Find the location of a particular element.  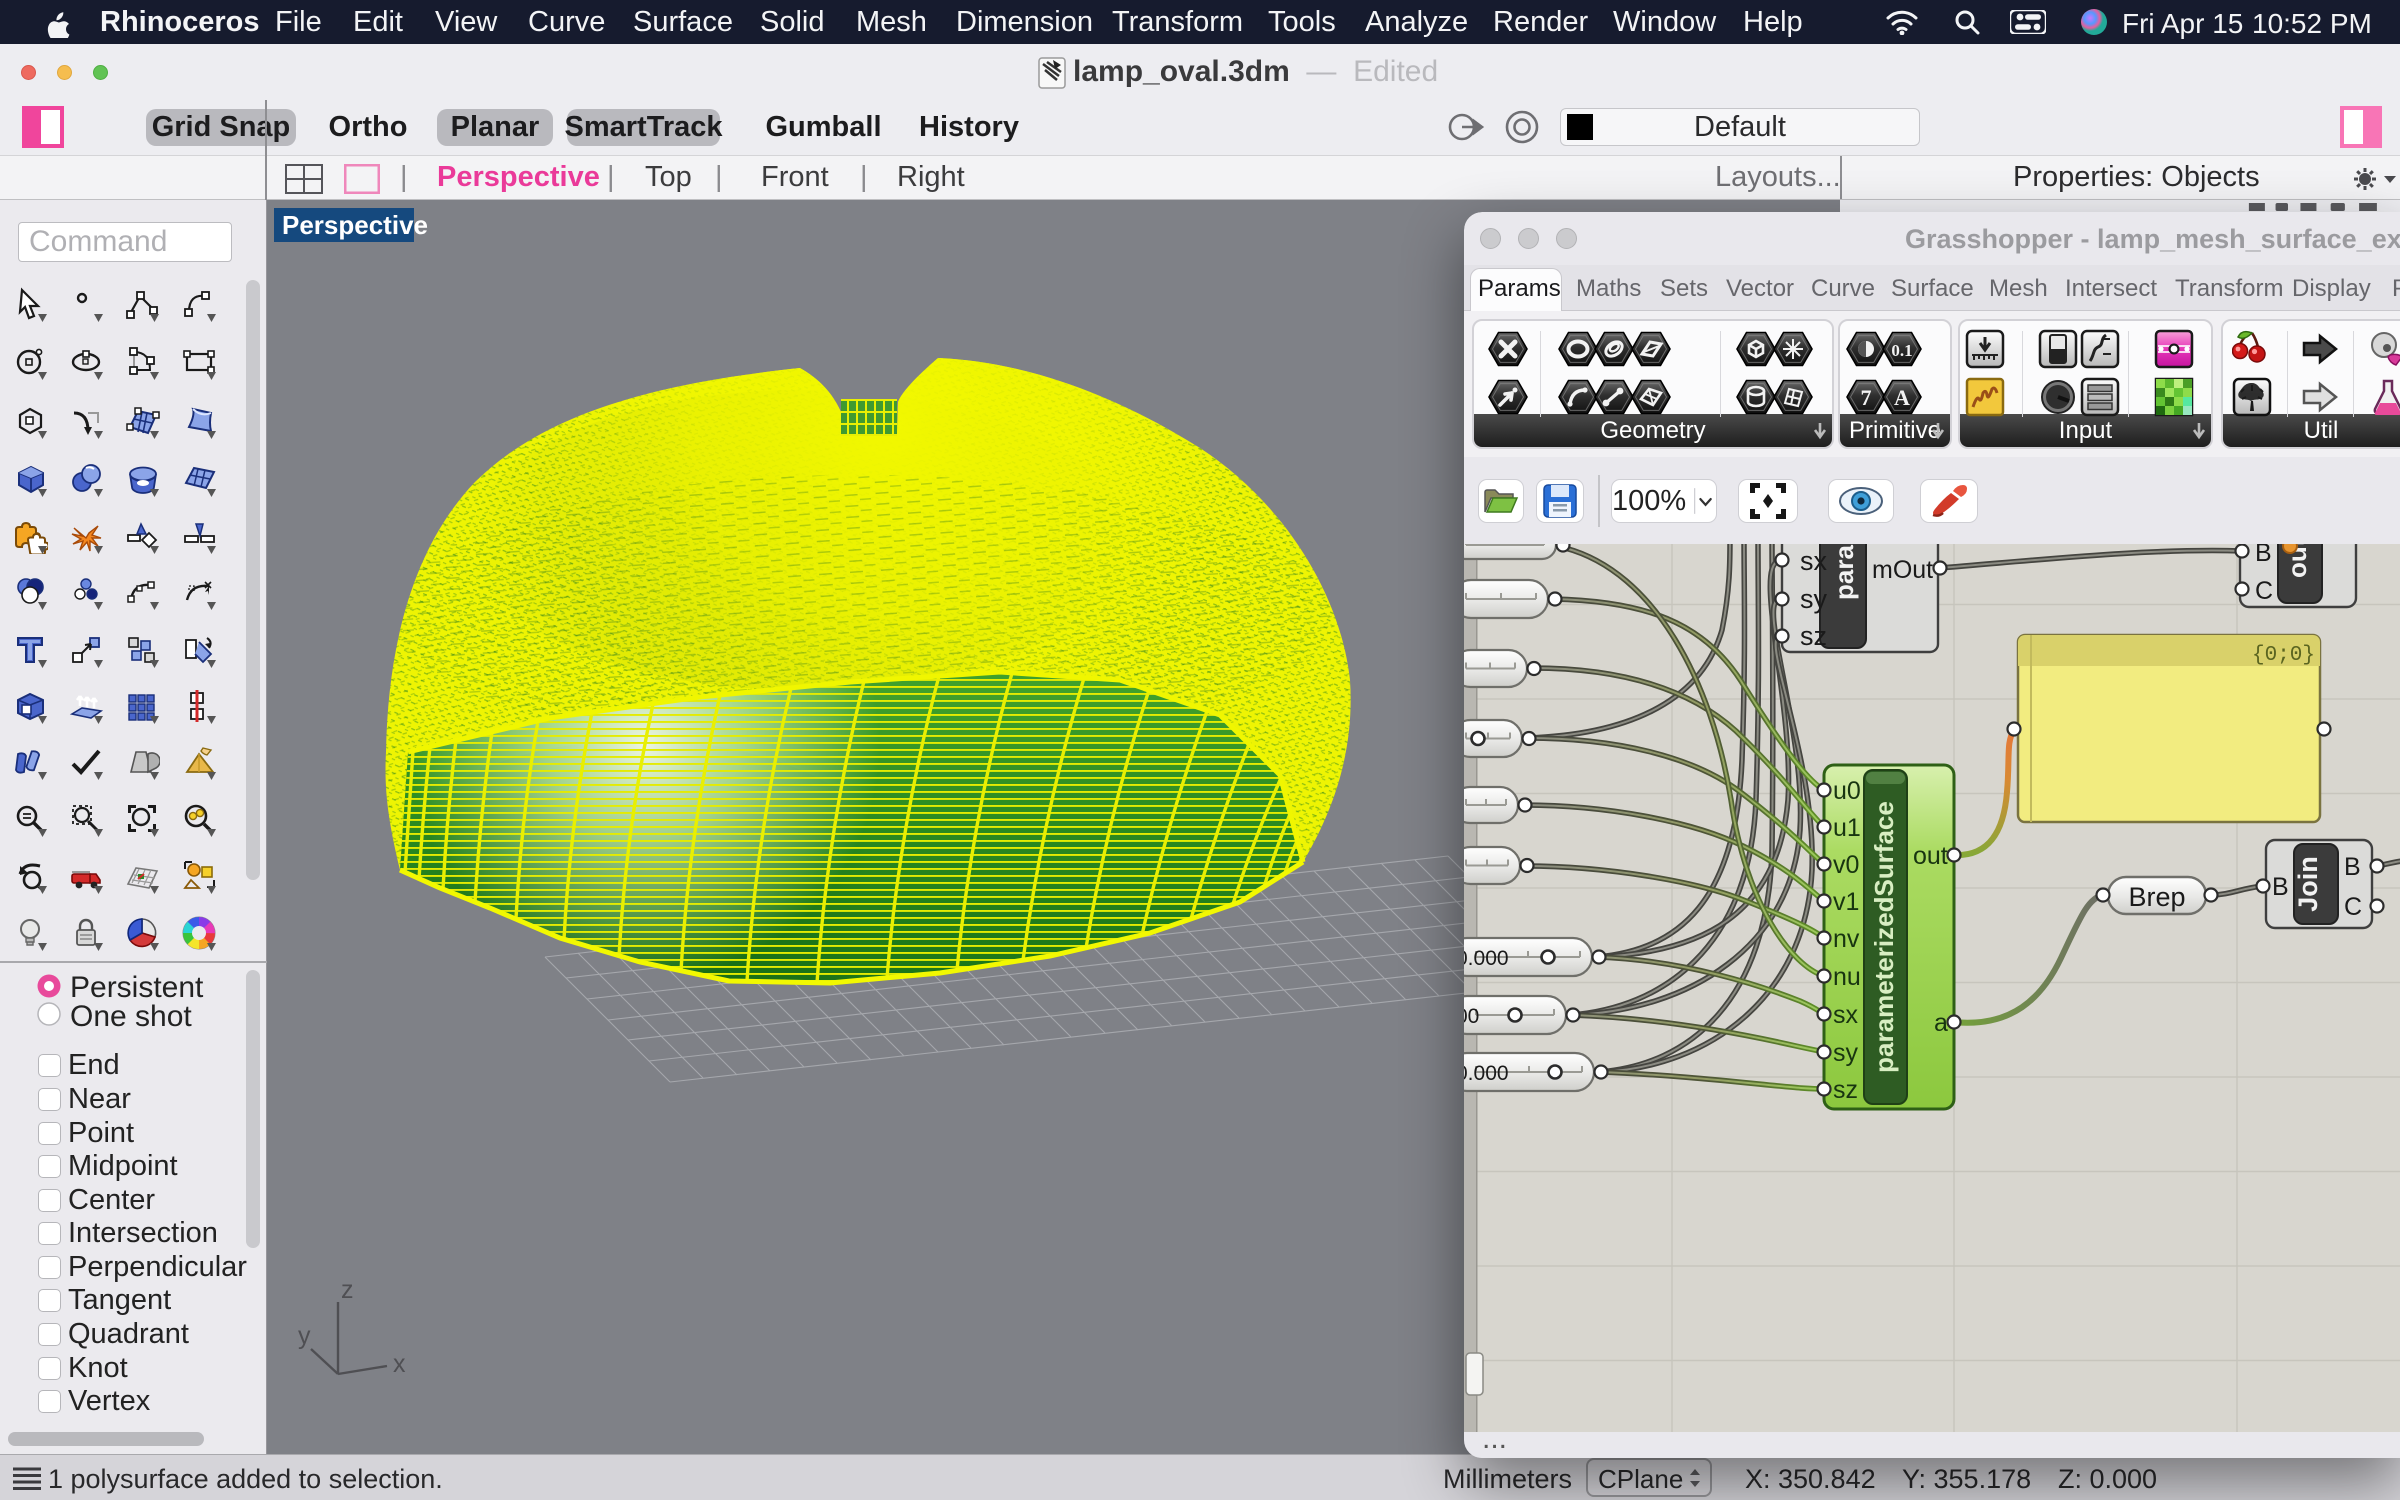

svg-text: nu is located at coordinates (1847, 977).